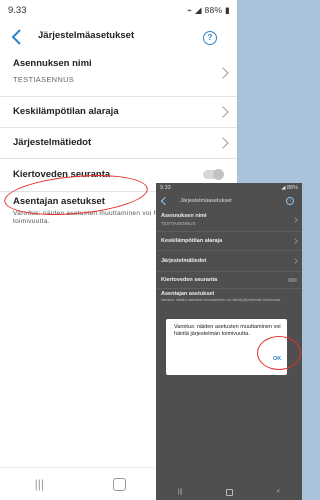  I want to click on status-icons: ⌁ ◢ 88% ▮, so click(208, 10).